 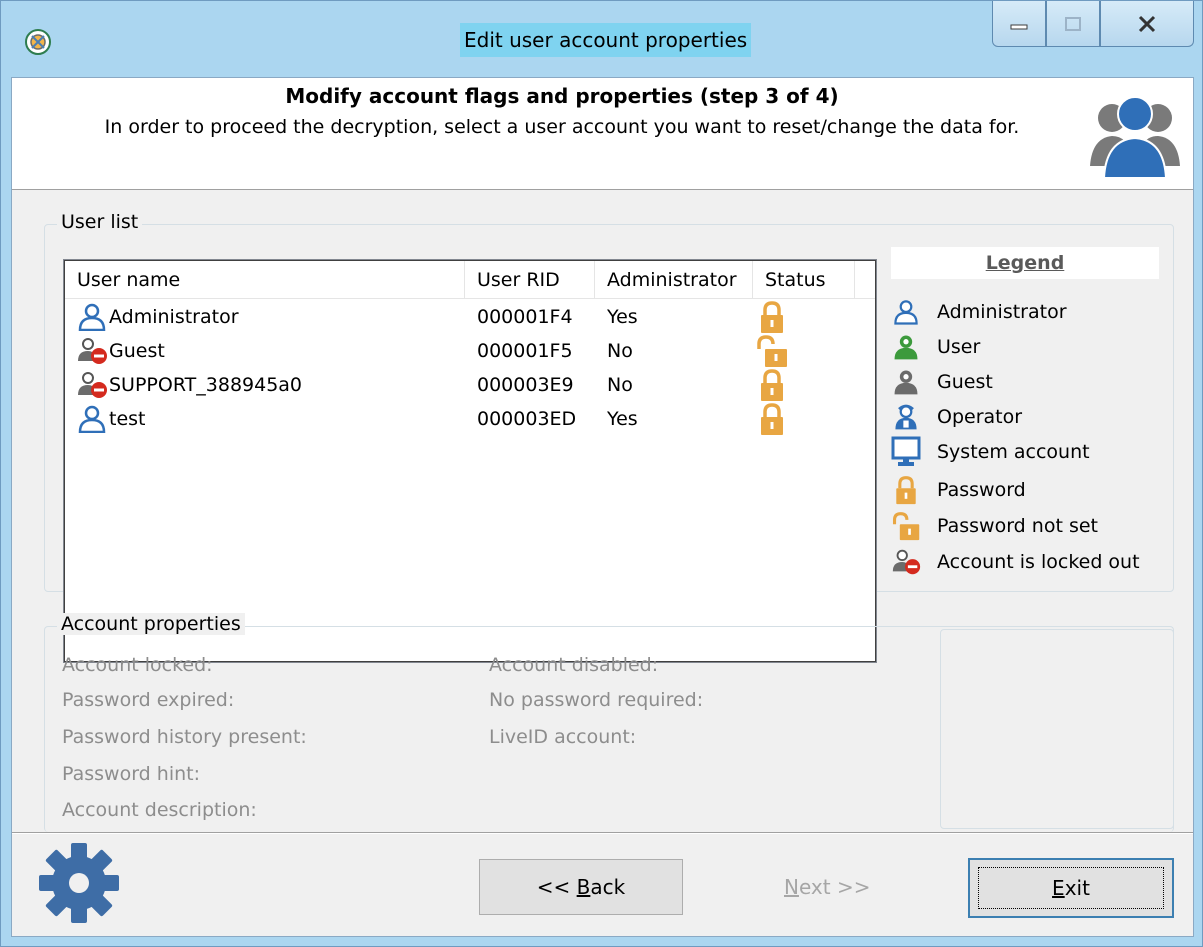 I want to click on back-button-prefix: <<, so click(x=556, y=887).